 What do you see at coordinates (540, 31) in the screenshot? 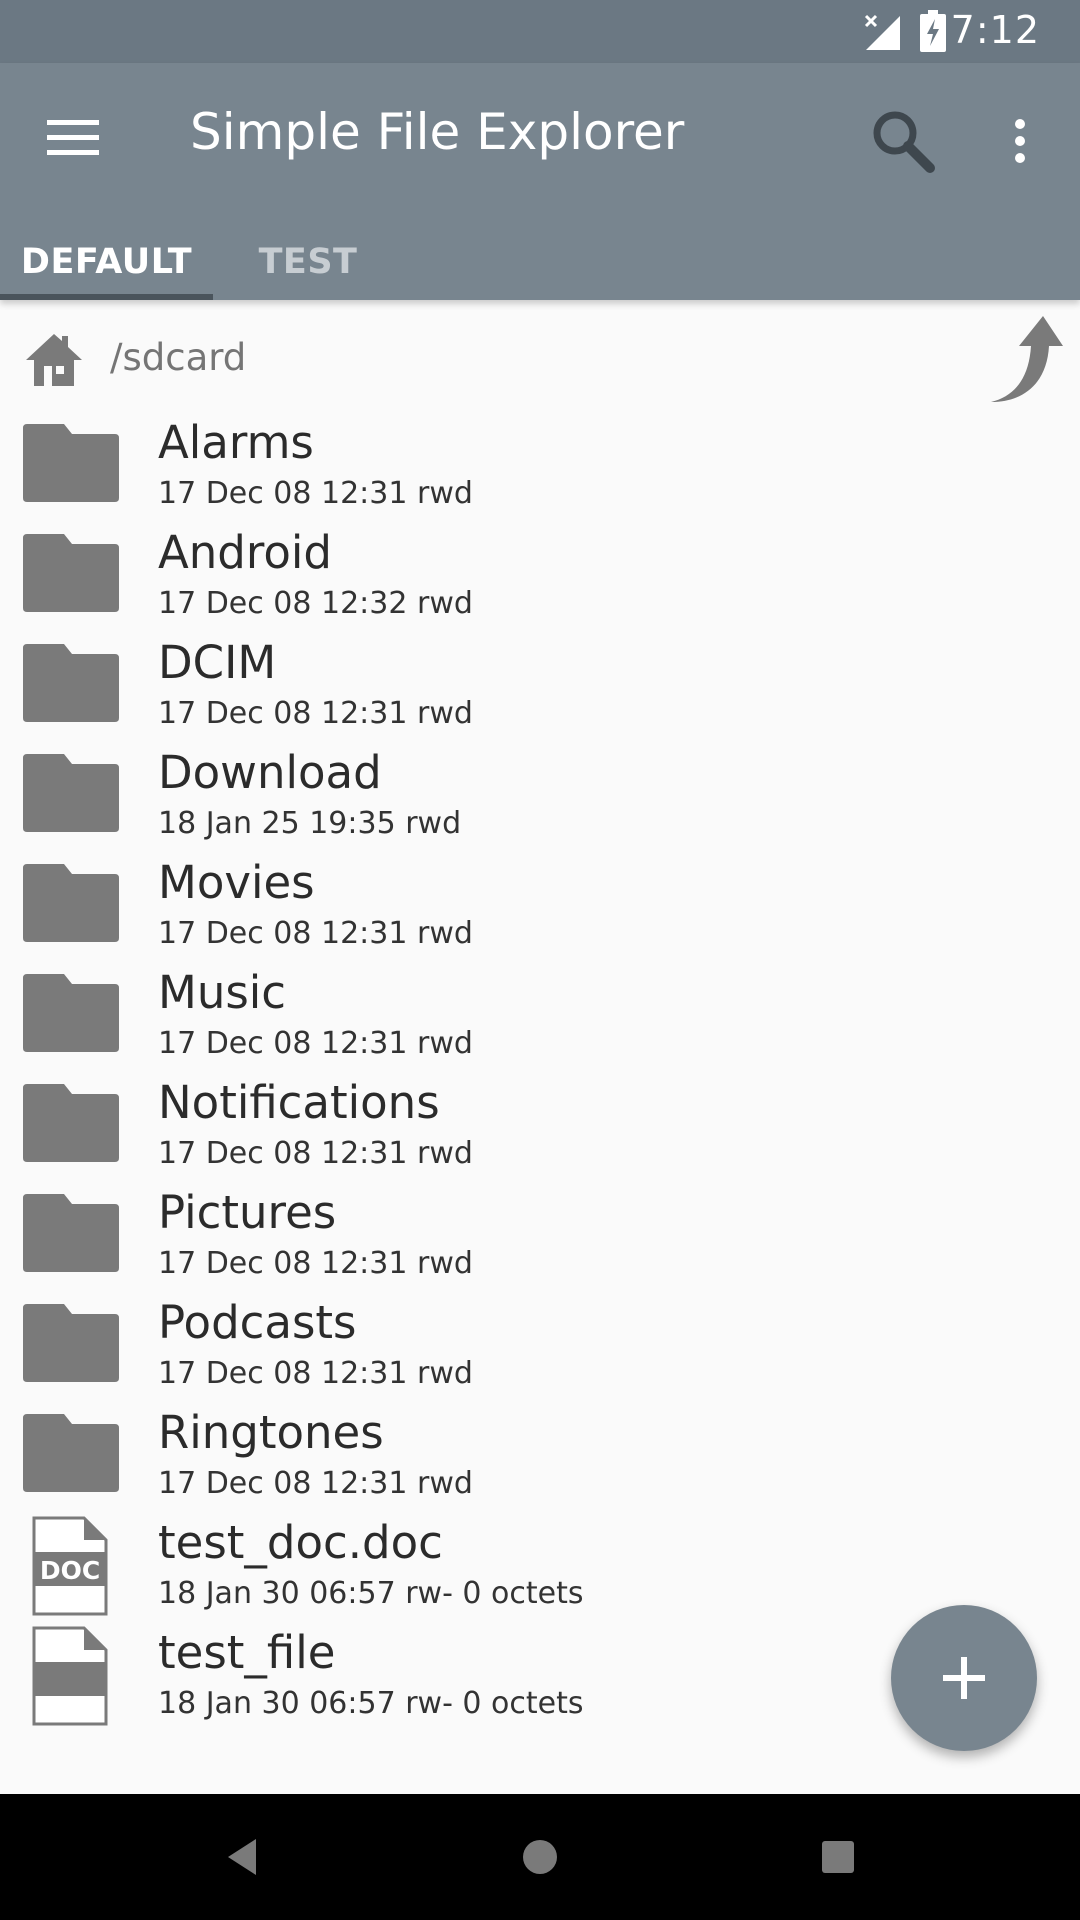
I see `status-bar: 7:12` at bounding box center [540, 31].